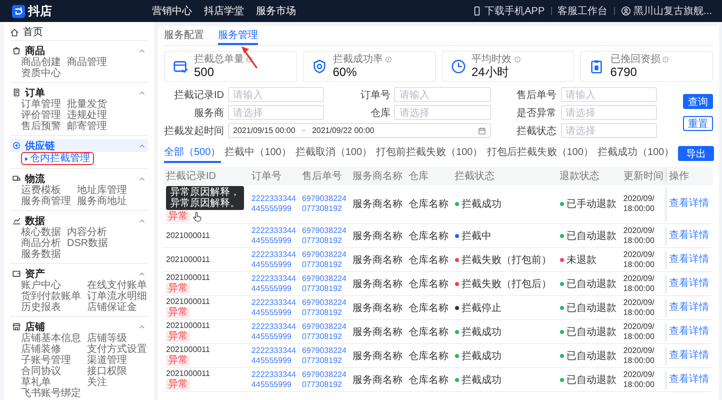 Image resolution: width=722 pixels, height=400 pixels. Describe the element at coordinates (697, 123) in the screenshot. I see `reset-button: 重置` at that location.